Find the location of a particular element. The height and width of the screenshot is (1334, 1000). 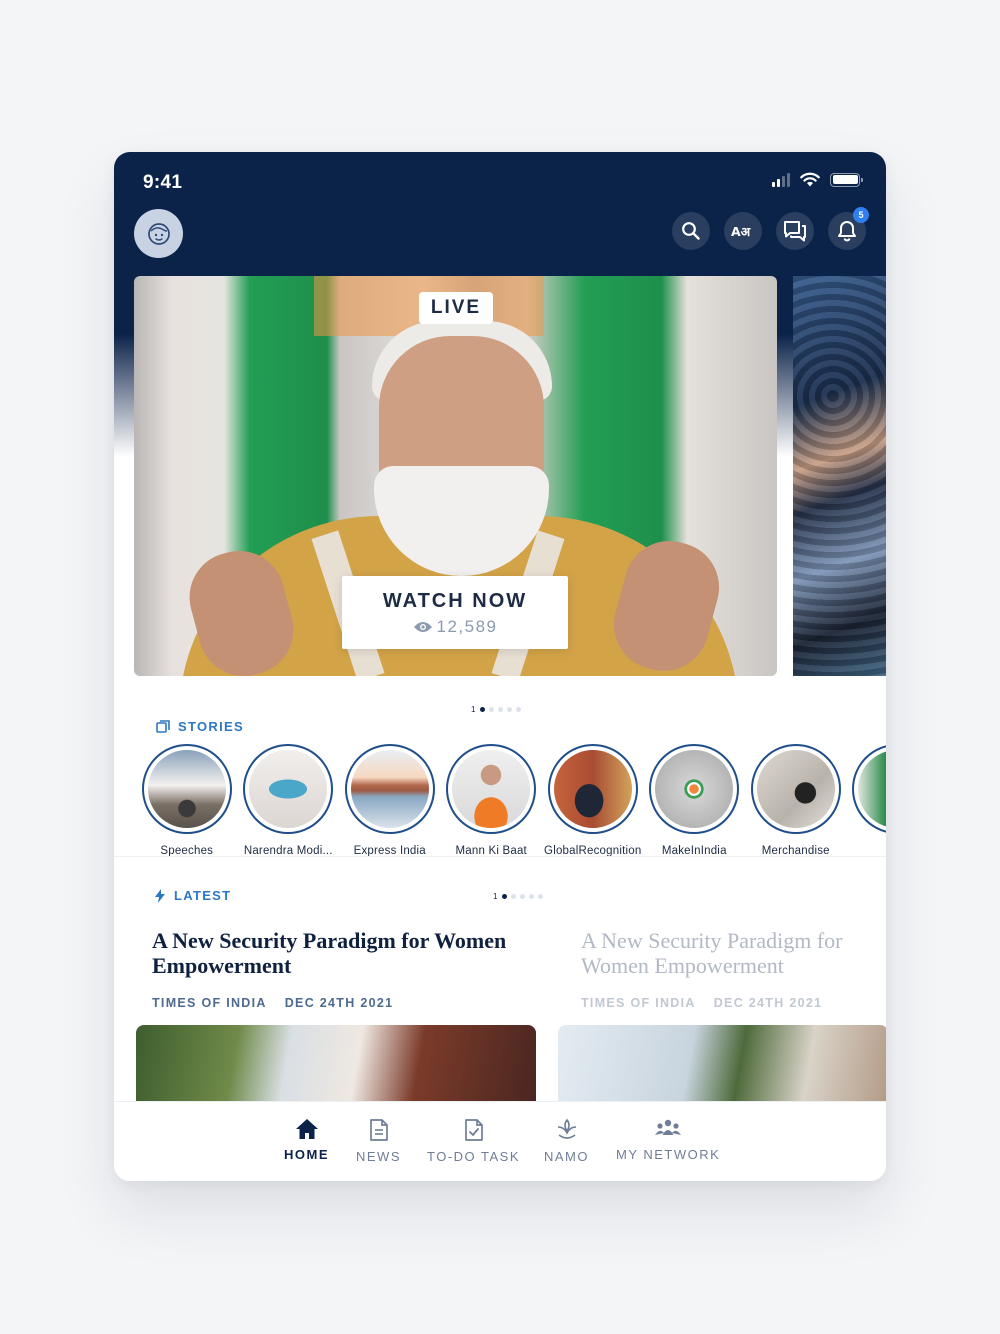

story-item: MakeInIndia is located at coordinates (695, 801).